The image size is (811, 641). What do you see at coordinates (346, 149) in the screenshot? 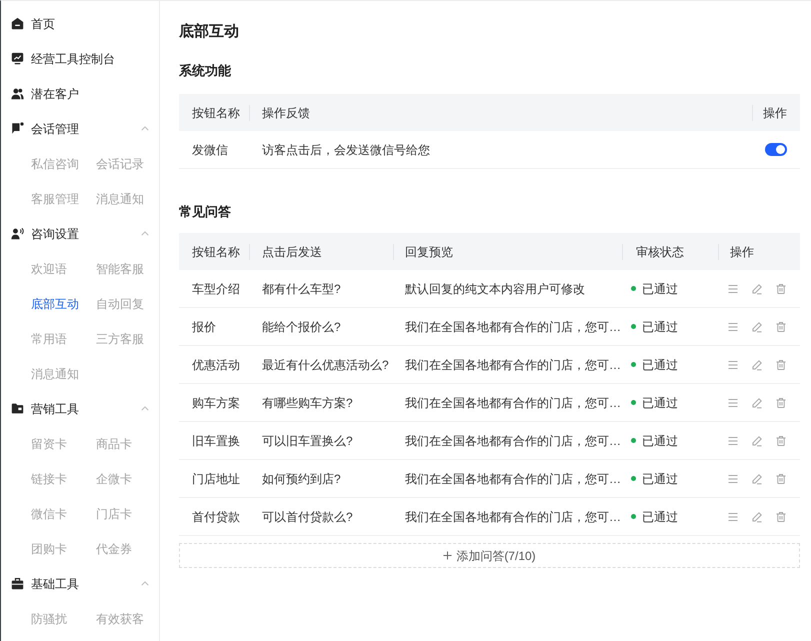
I see `feedback-text: 访客点击后，会发送微信号给您` at bounding box center [346, 149].